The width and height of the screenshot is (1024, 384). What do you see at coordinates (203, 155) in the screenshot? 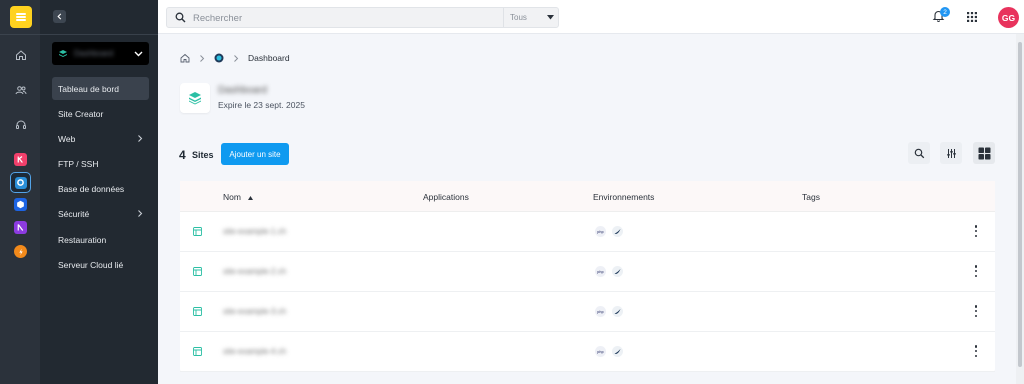
I see `sites-label: Sites` at bounding box center [203, 155].